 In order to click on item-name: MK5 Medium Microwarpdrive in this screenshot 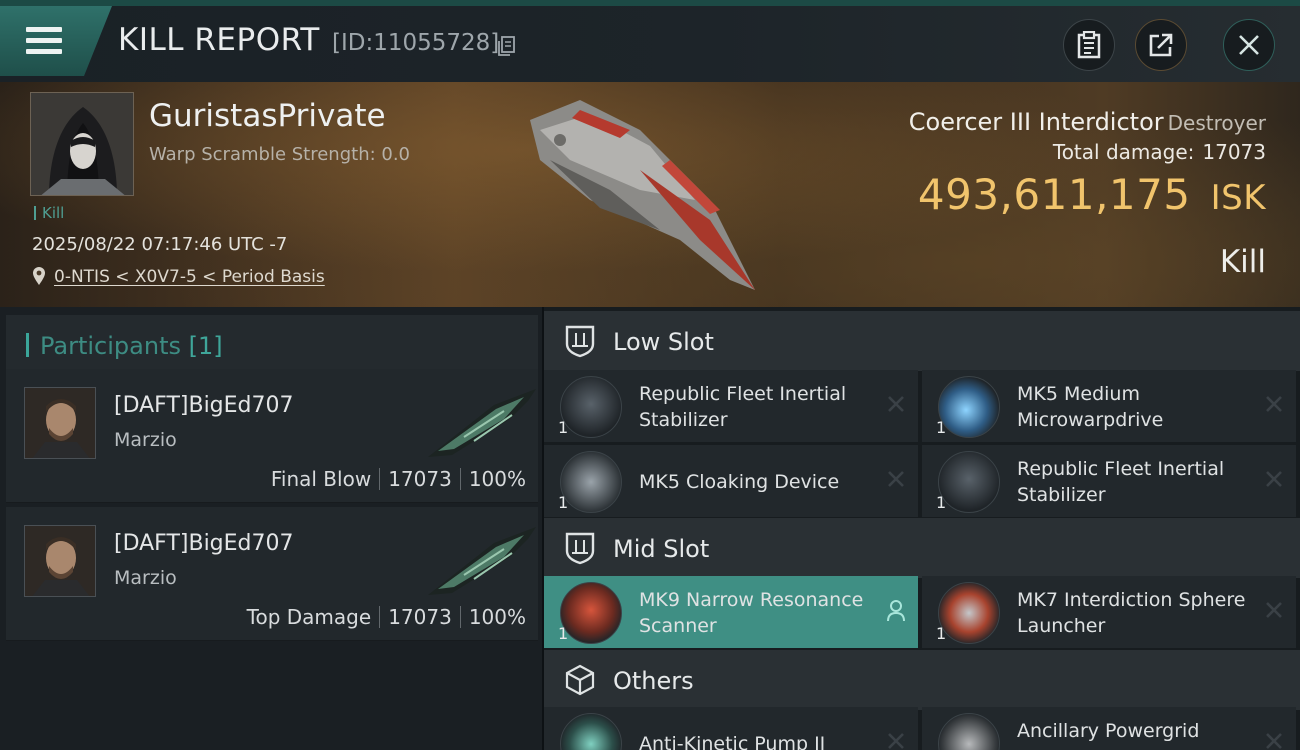, I will do `click(1090, 407)`.